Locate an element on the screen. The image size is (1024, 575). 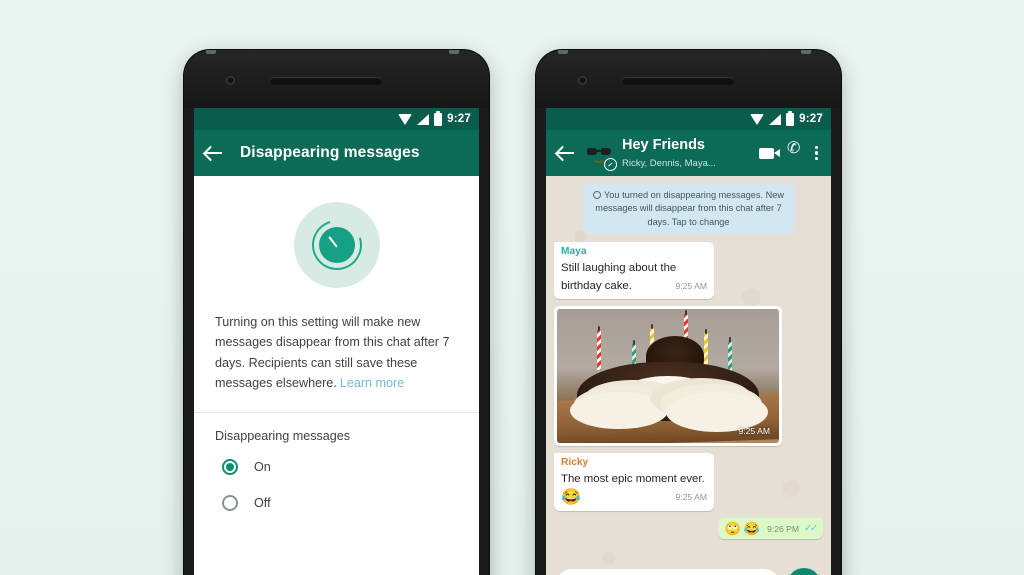
radio-label-on: On is located at coordinates (262, 466).